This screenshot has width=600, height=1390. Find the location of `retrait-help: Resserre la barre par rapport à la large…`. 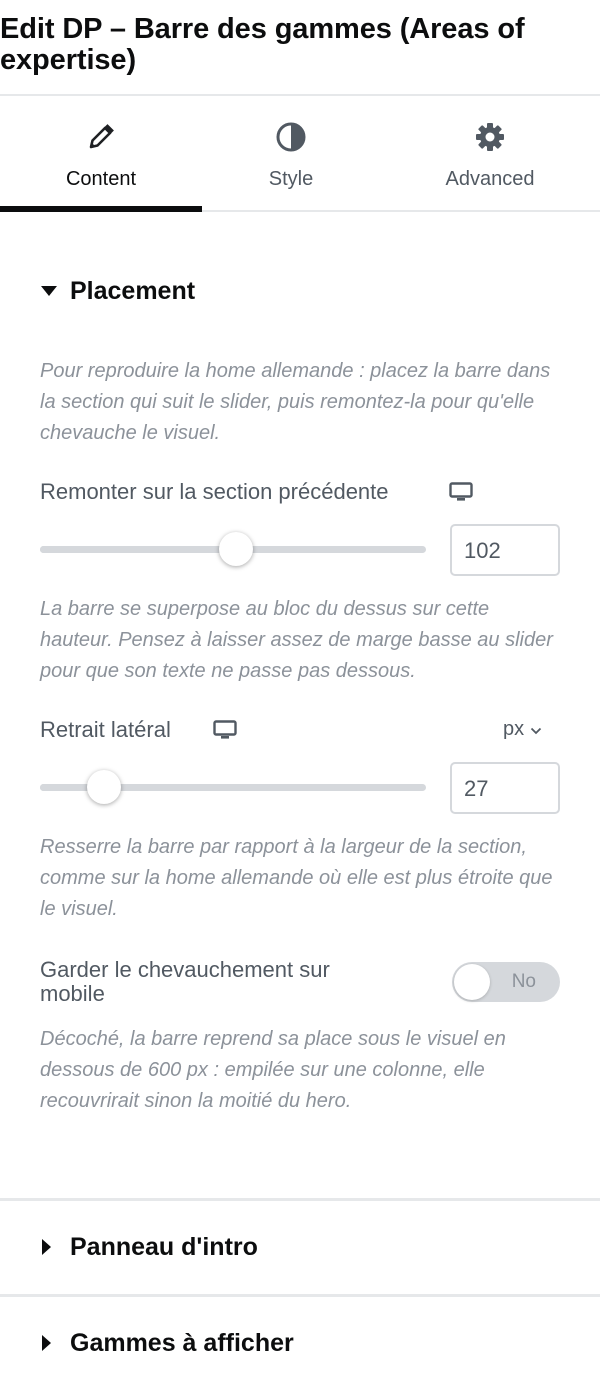

retrait-help: Resserre la barre par rapport à la large… is located at coordinates (296, 878).